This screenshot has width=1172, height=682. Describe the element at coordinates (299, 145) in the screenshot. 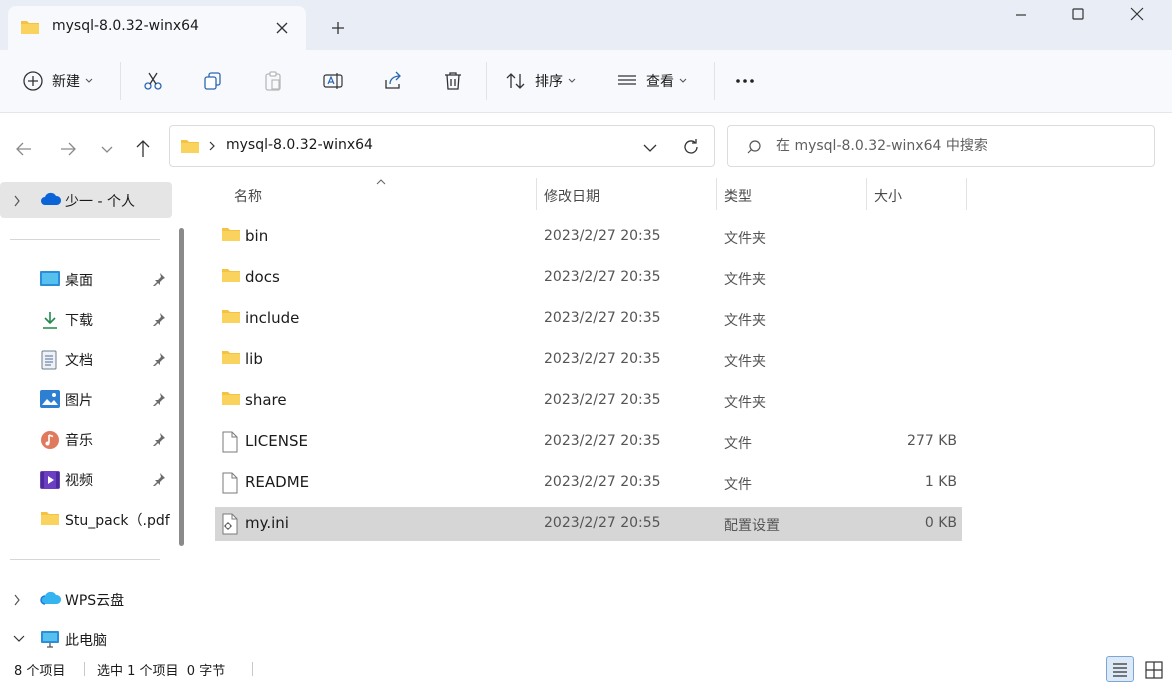

I see `address-path: mysql-8.0.32-winx64` at that location.